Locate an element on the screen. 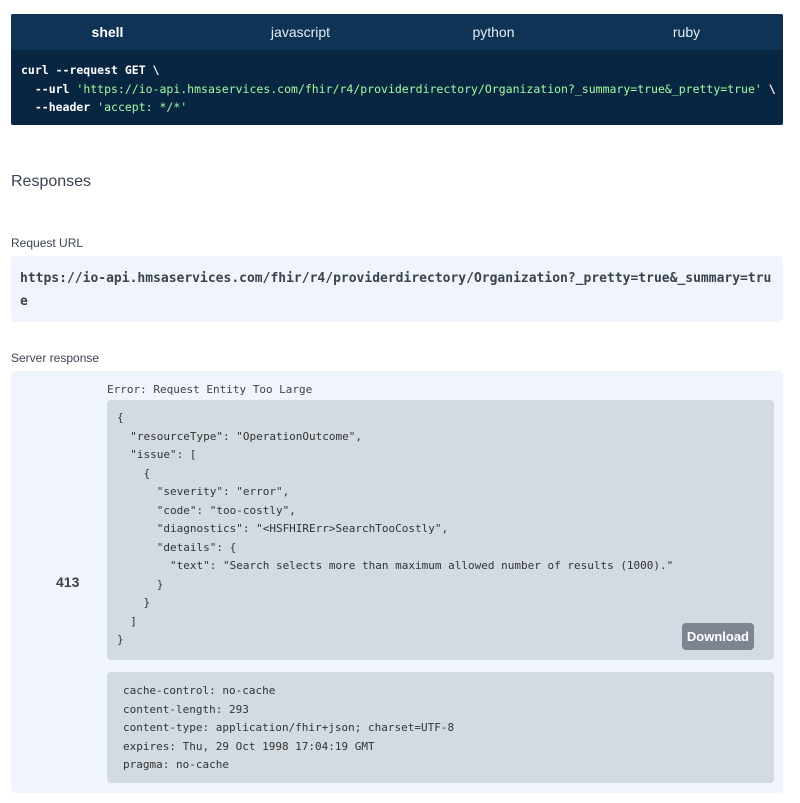  tab-python: python is located at coordinates (493, 32).